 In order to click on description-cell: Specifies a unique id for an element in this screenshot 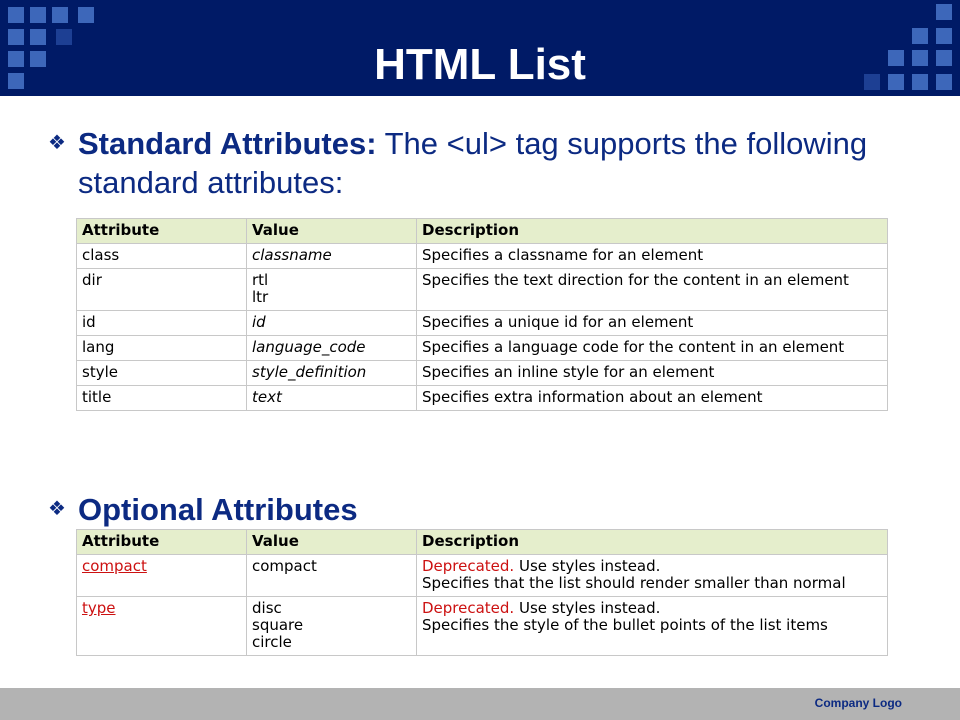, I will do `click(652, 323)`.